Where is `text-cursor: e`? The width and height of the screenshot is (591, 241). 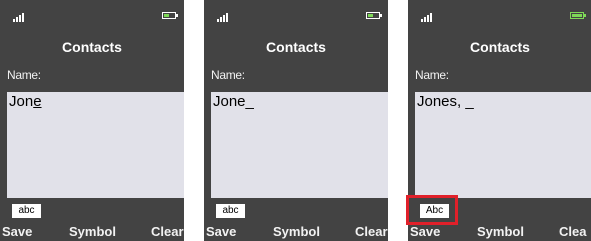
text-cursor: e is located at coordinates (37, 101).